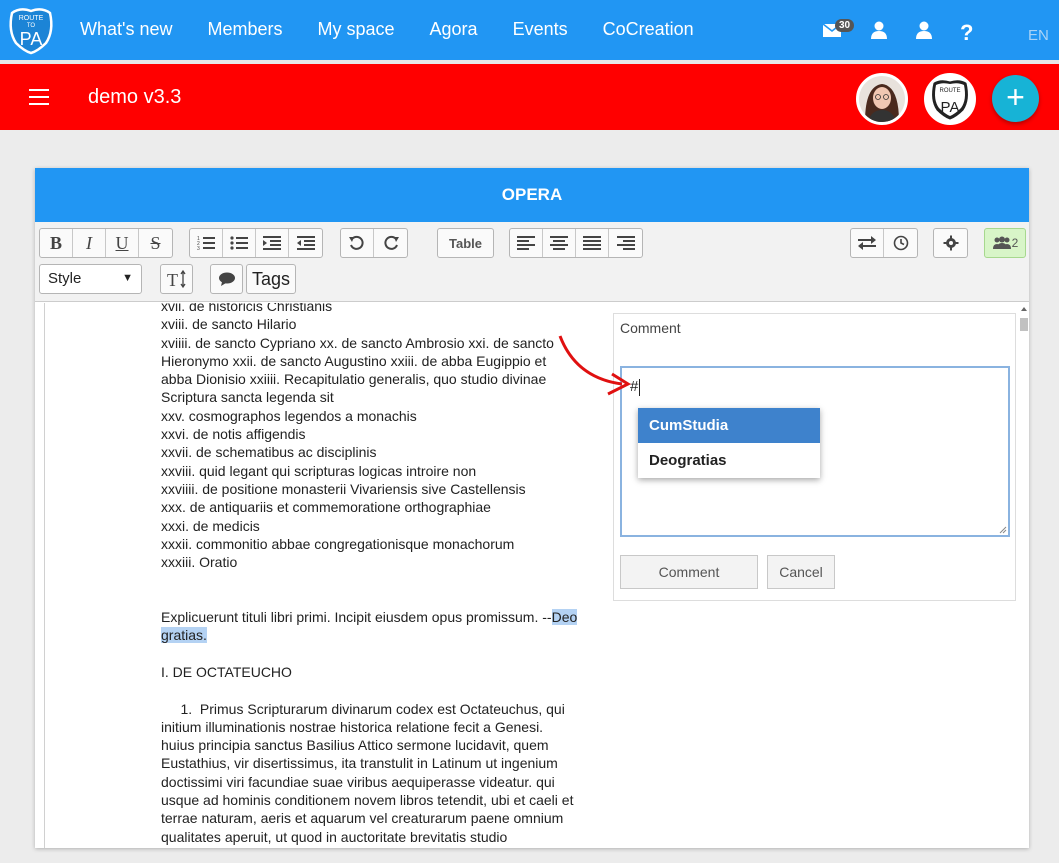 The width and height of the screenshot is (1059, 863). Describe the element at coordinates (127, 278) in the screenshot. I see `caret-down-icon: ▼` at that location.